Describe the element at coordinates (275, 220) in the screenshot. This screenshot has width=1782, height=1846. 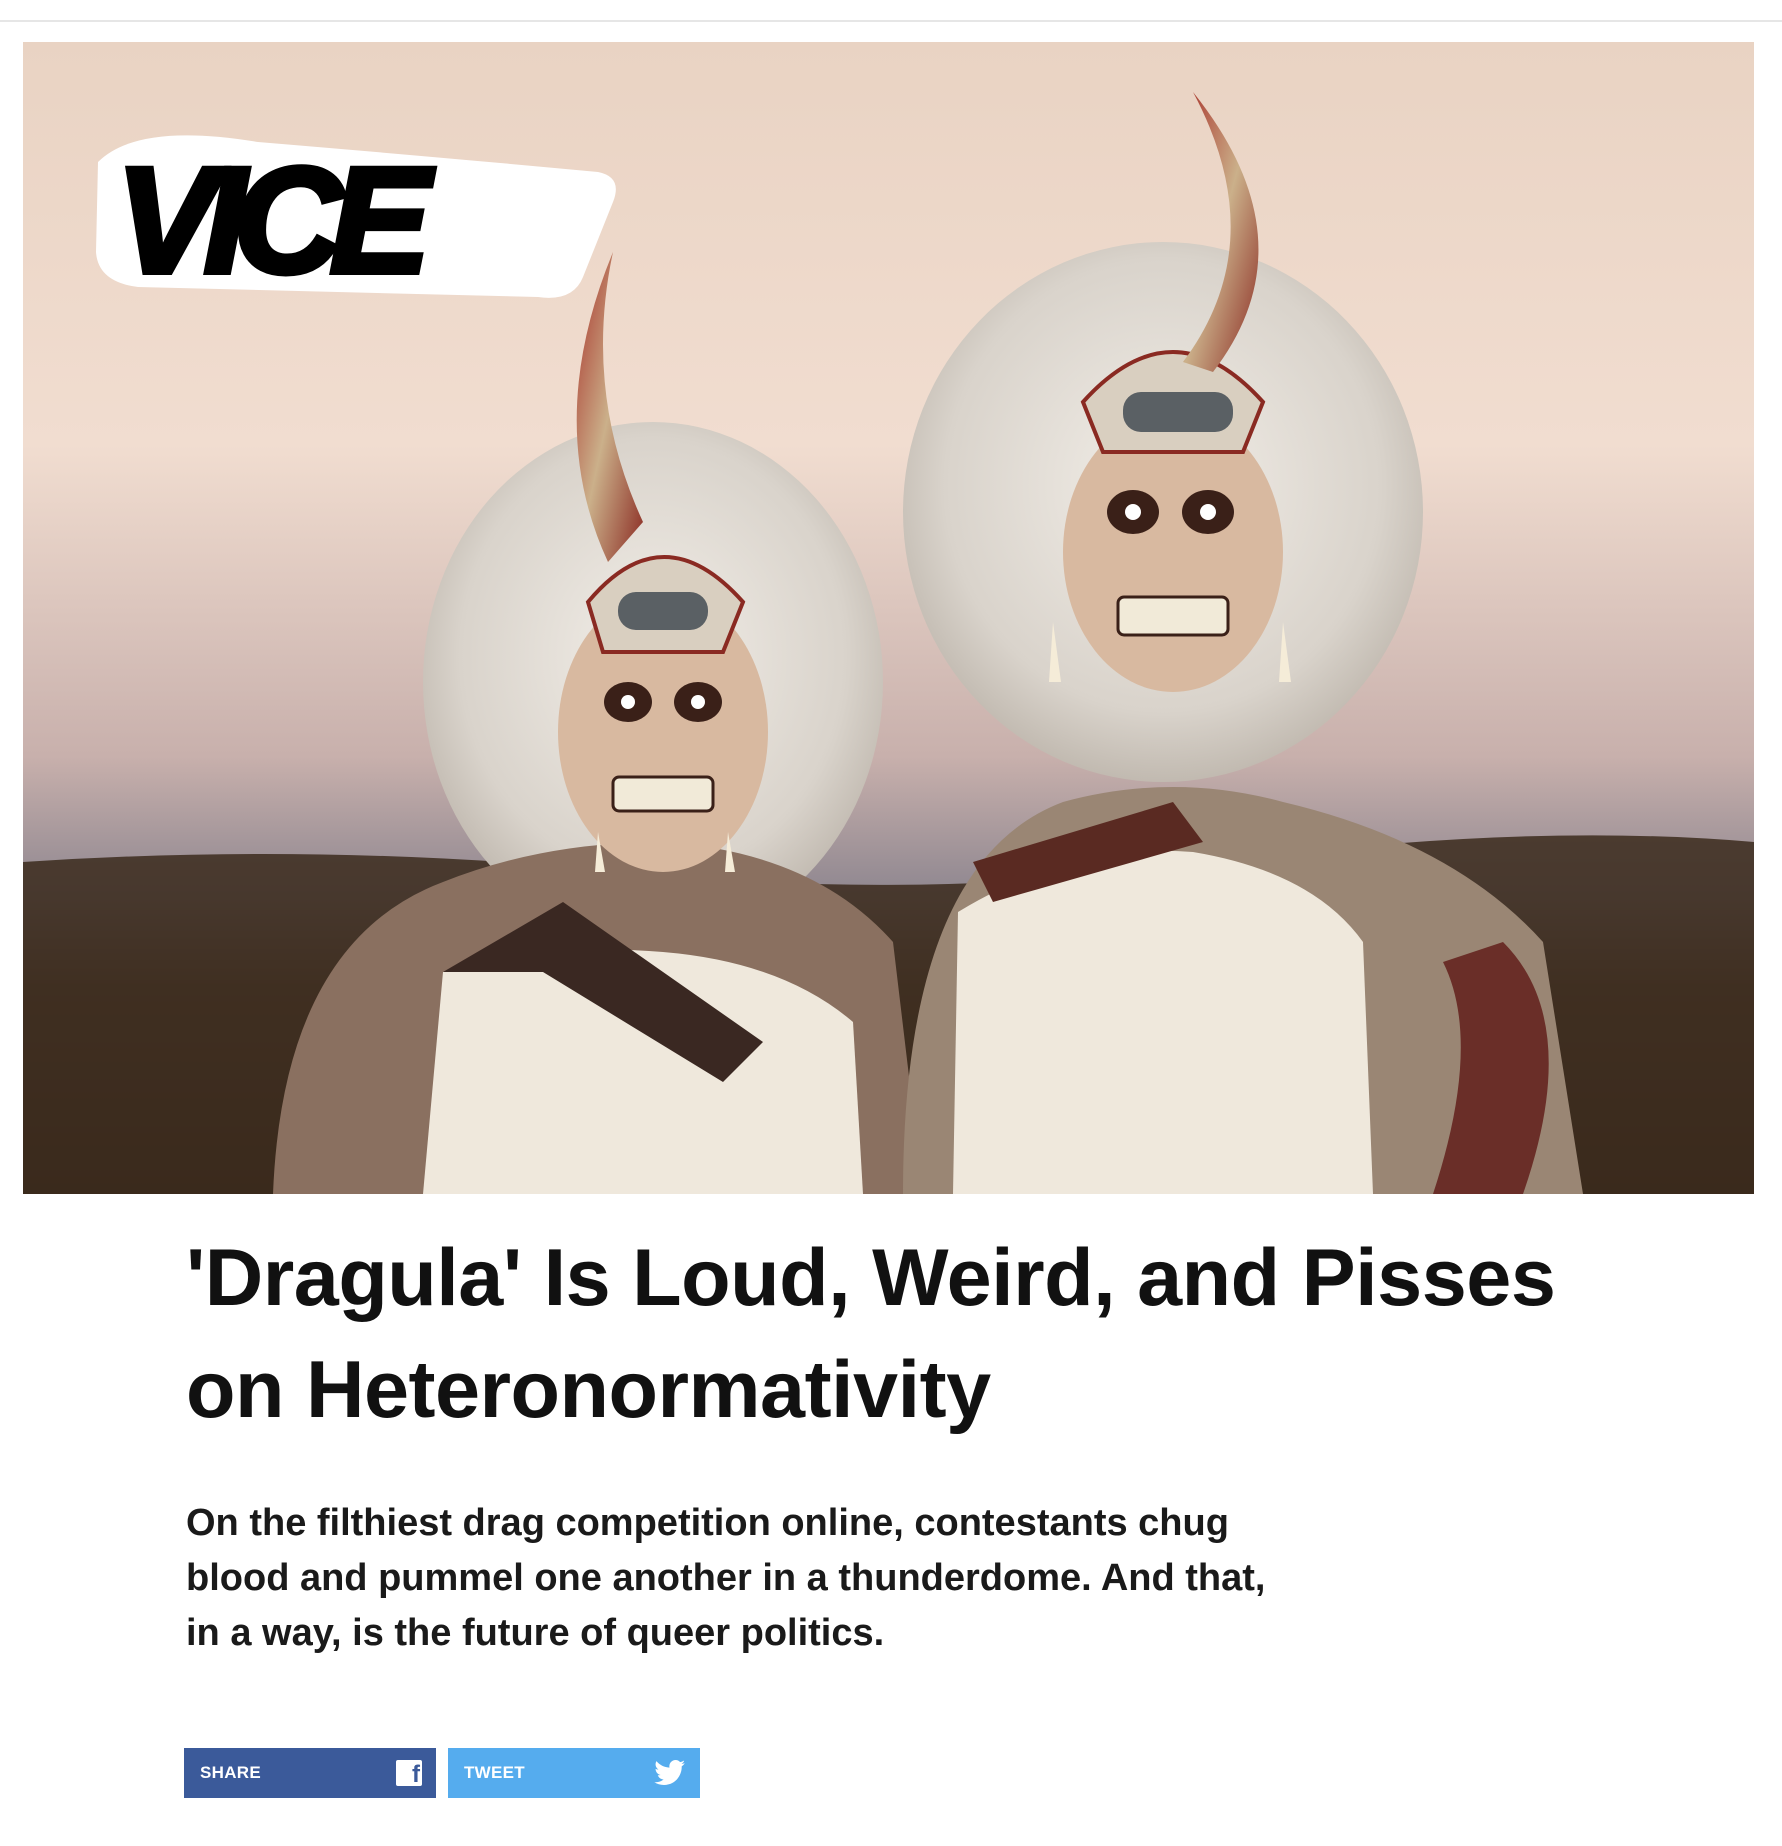
I see `vice-logo-text: VICE` at that location.